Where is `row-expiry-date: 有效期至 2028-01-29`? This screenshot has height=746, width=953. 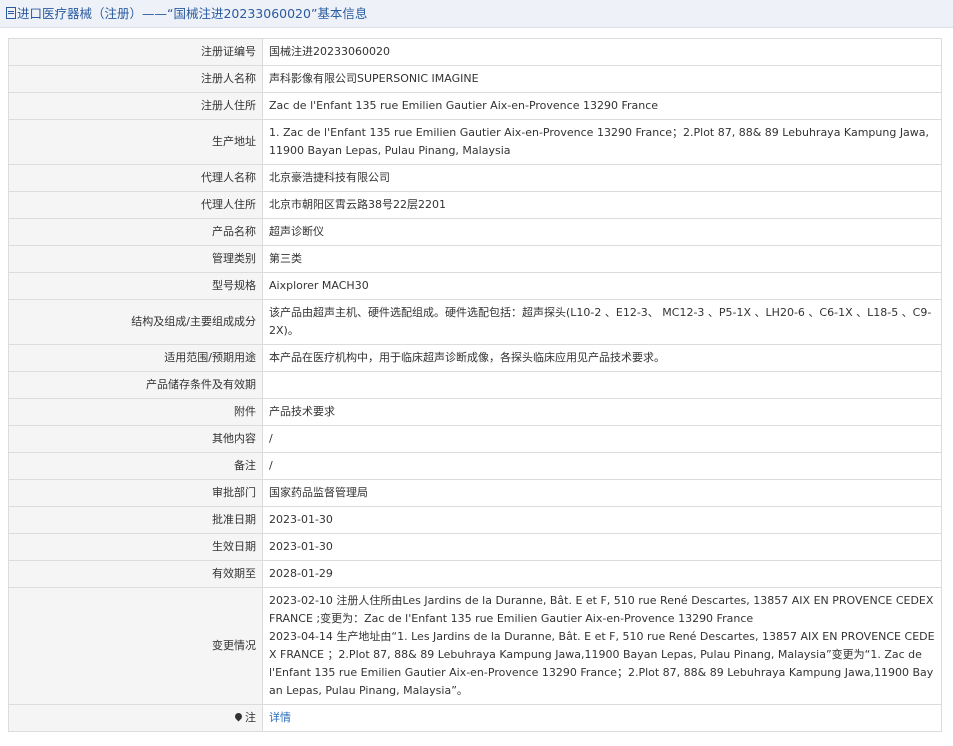
row-expiry-date: 有效期至 2028-01-29 is located at coordinates (475, 574).